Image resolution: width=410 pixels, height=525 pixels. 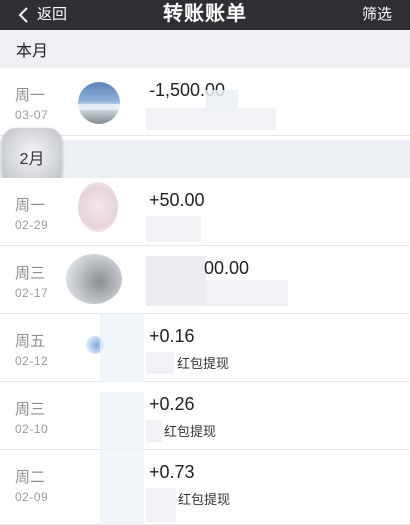 I want to click on row-amount: +0.73, so click(x=172, y=472).